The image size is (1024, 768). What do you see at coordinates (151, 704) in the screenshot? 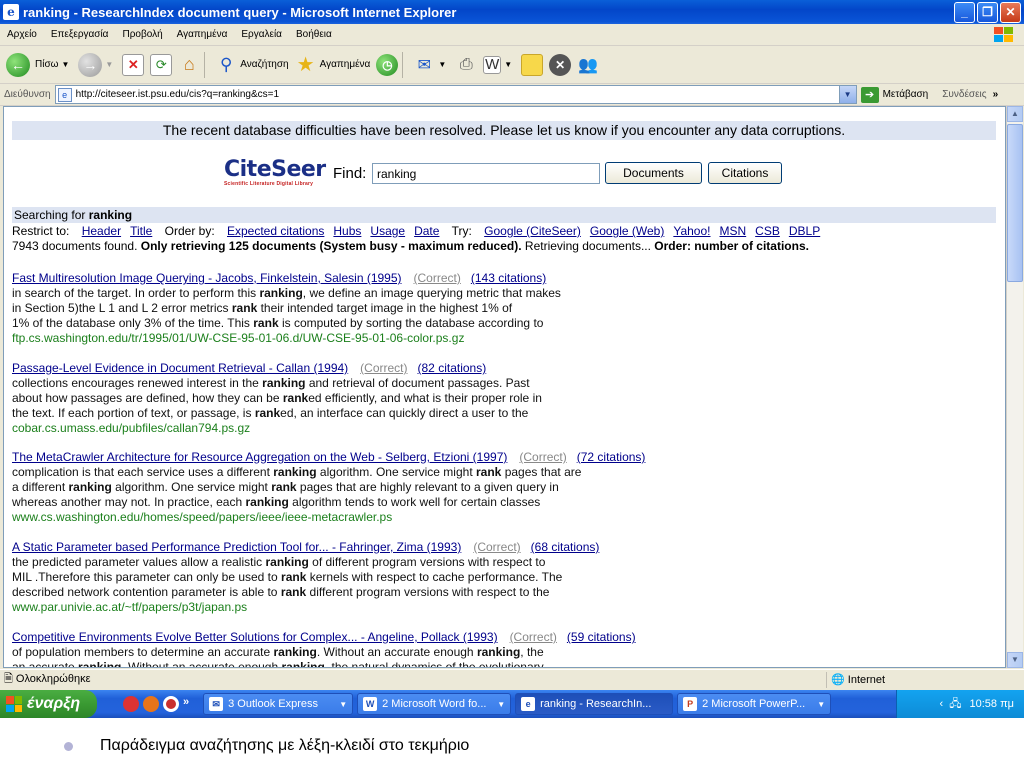
I see `quicklaunch-browser-icon` at bounding box center [151, 704].